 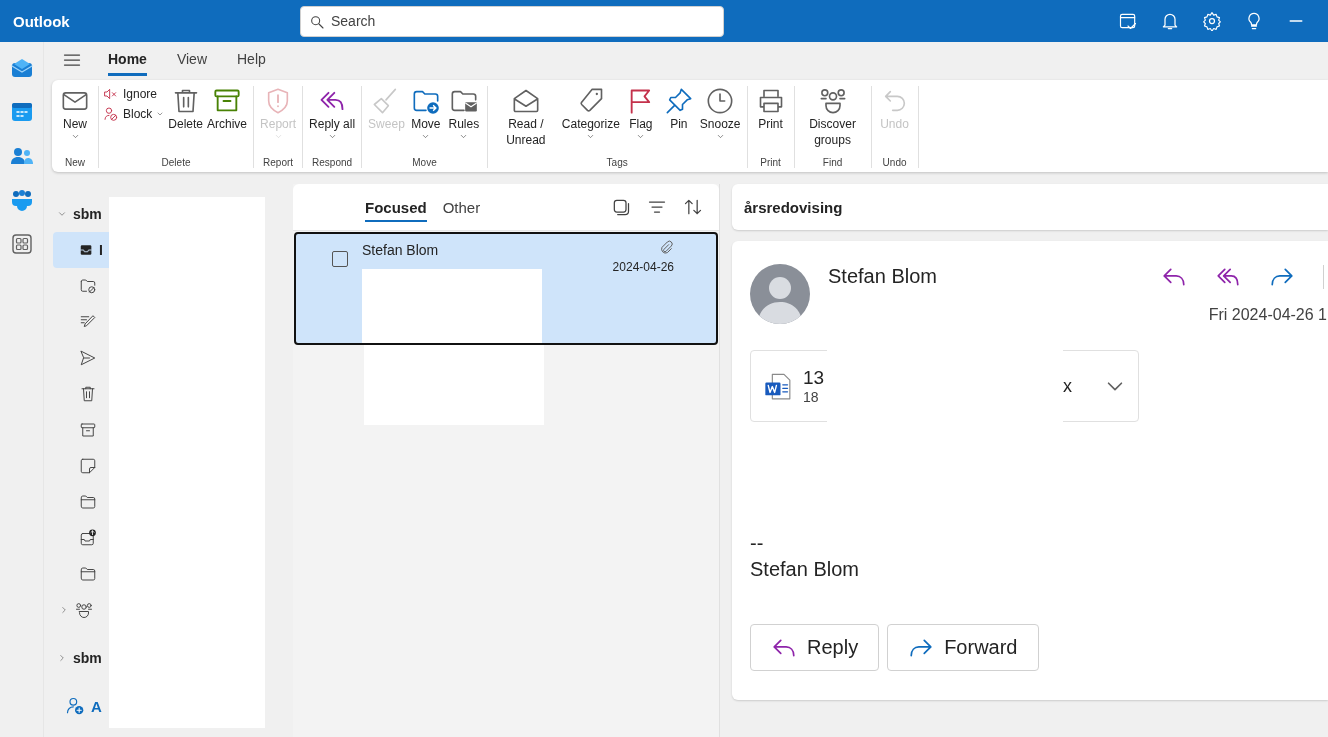 I want to click on ribbon-tab: View, so click(x=191, y=60).